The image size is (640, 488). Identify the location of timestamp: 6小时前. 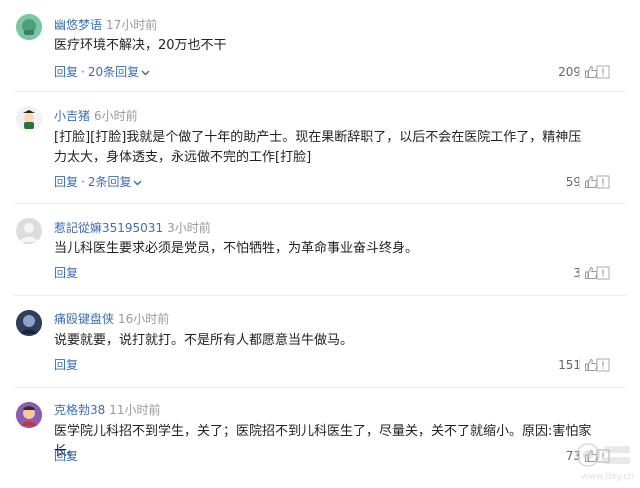
(116, 116).